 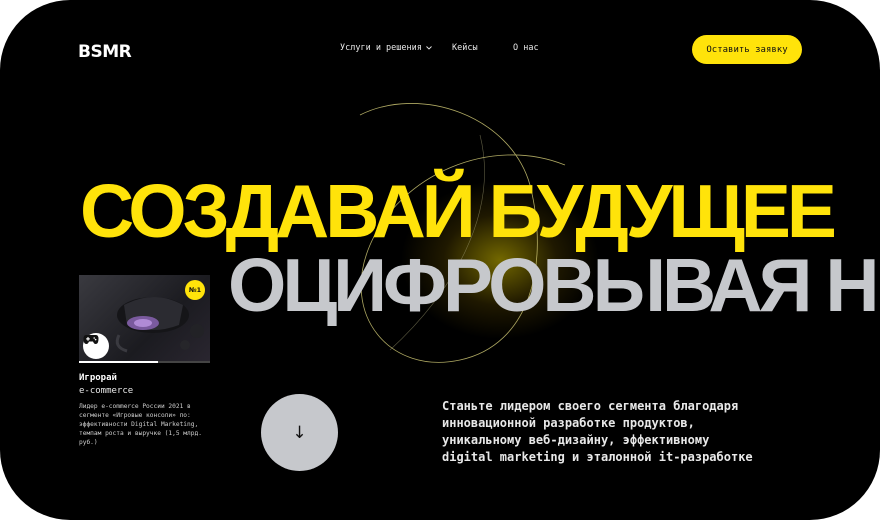 I want to click on case-image: №1, so click(x=144, y=319).